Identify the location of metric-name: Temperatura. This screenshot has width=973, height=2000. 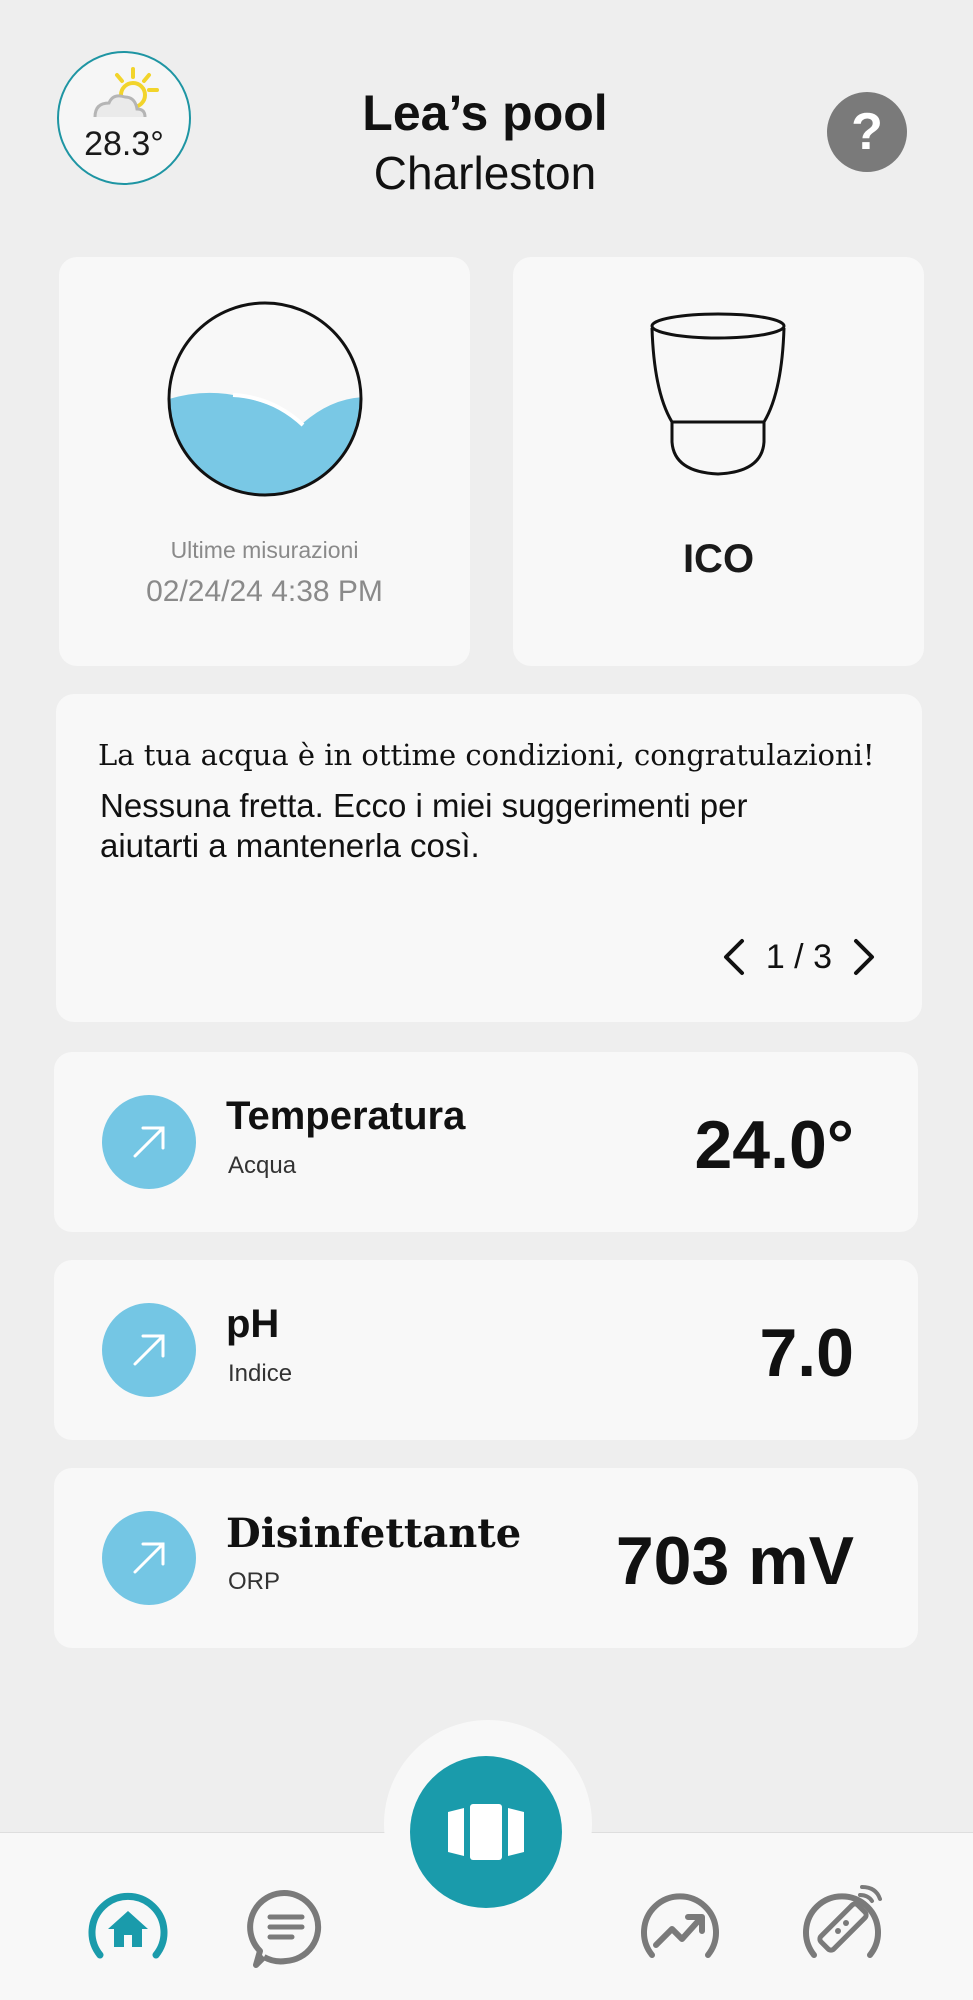
(346, 1116).